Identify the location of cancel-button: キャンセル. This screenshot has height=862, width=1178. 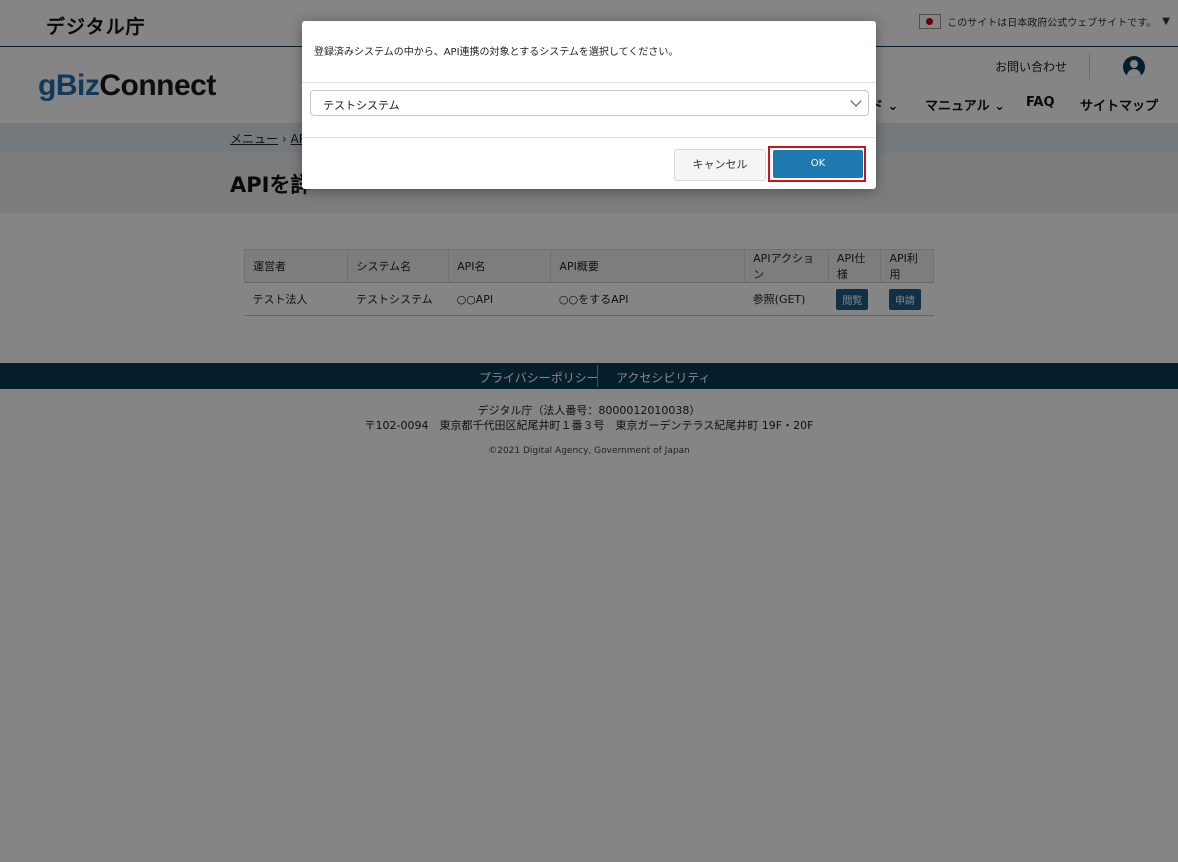
(720, 165).